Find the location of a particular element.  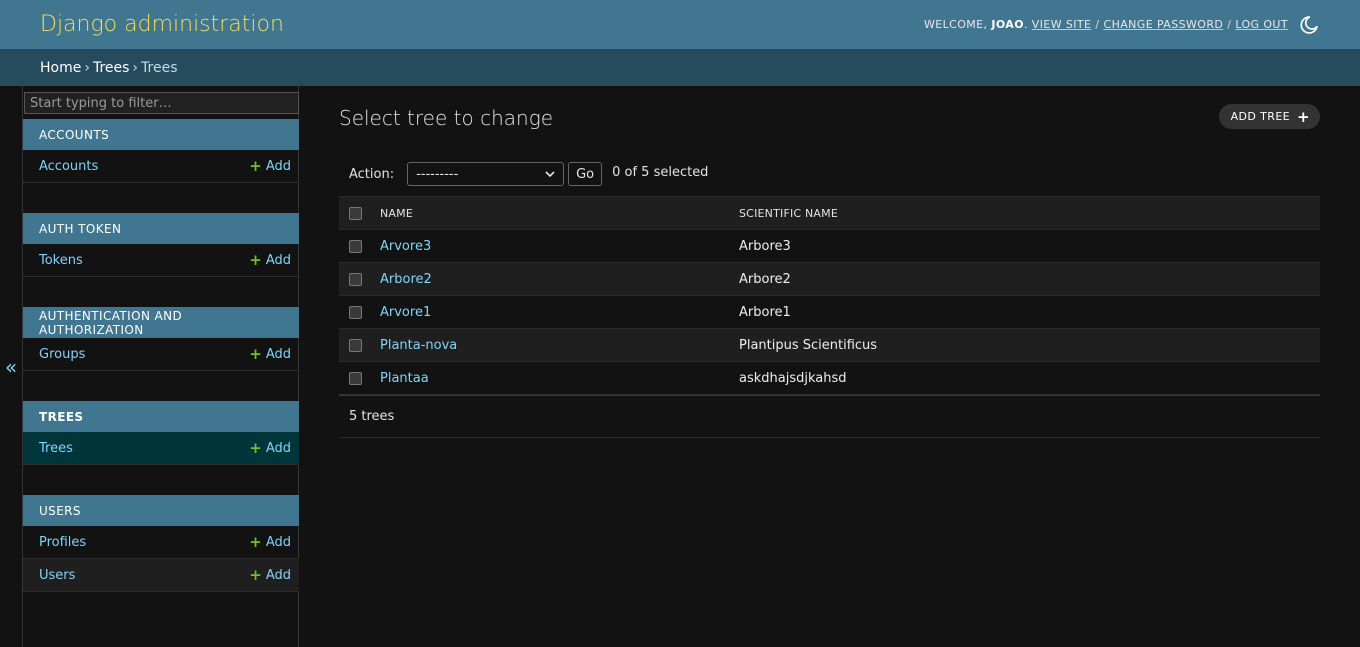

add-trees-link: + Add is located at coordinates (270, 448).